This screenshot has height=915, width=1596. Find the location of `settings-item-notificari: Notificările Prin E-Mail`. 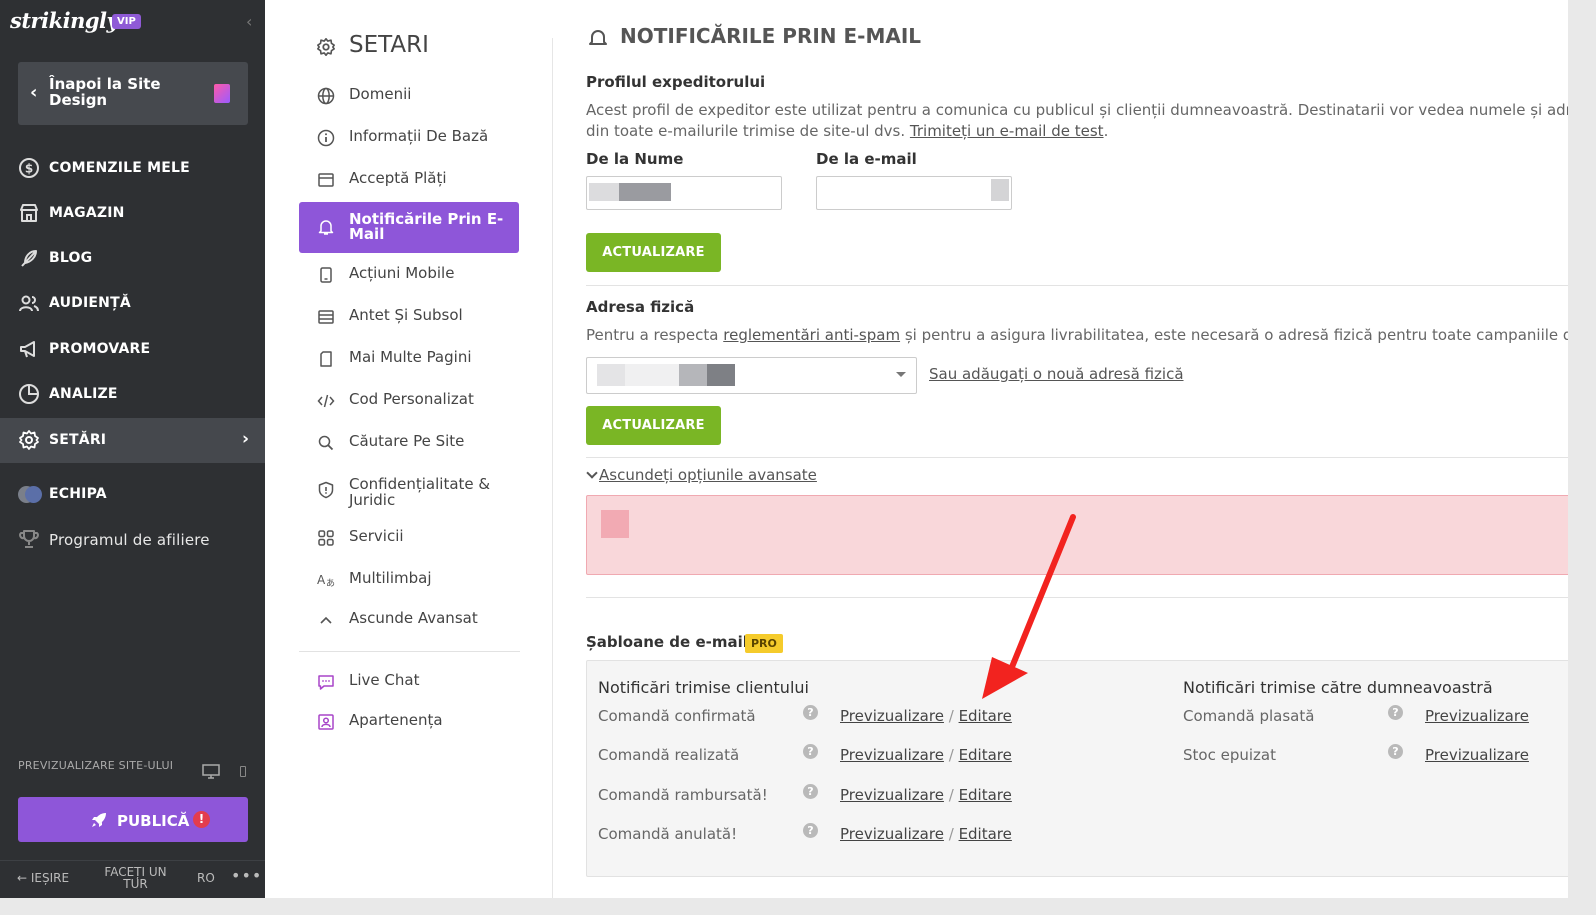

settings-item-notificari: Notificările Prin E-Mail is located at coordinates (409, 227).